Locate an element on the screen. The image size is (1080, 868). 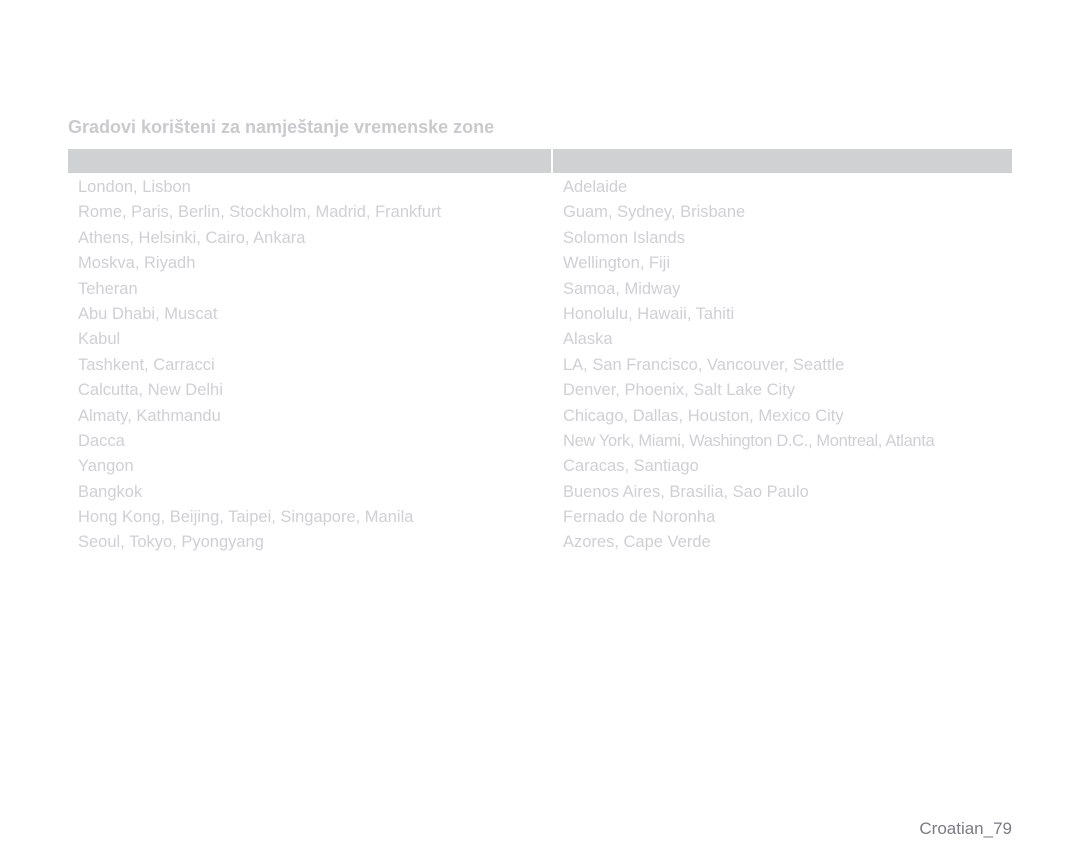
table-cell: Caracas, Santiago is located at coordinates (631, 466).